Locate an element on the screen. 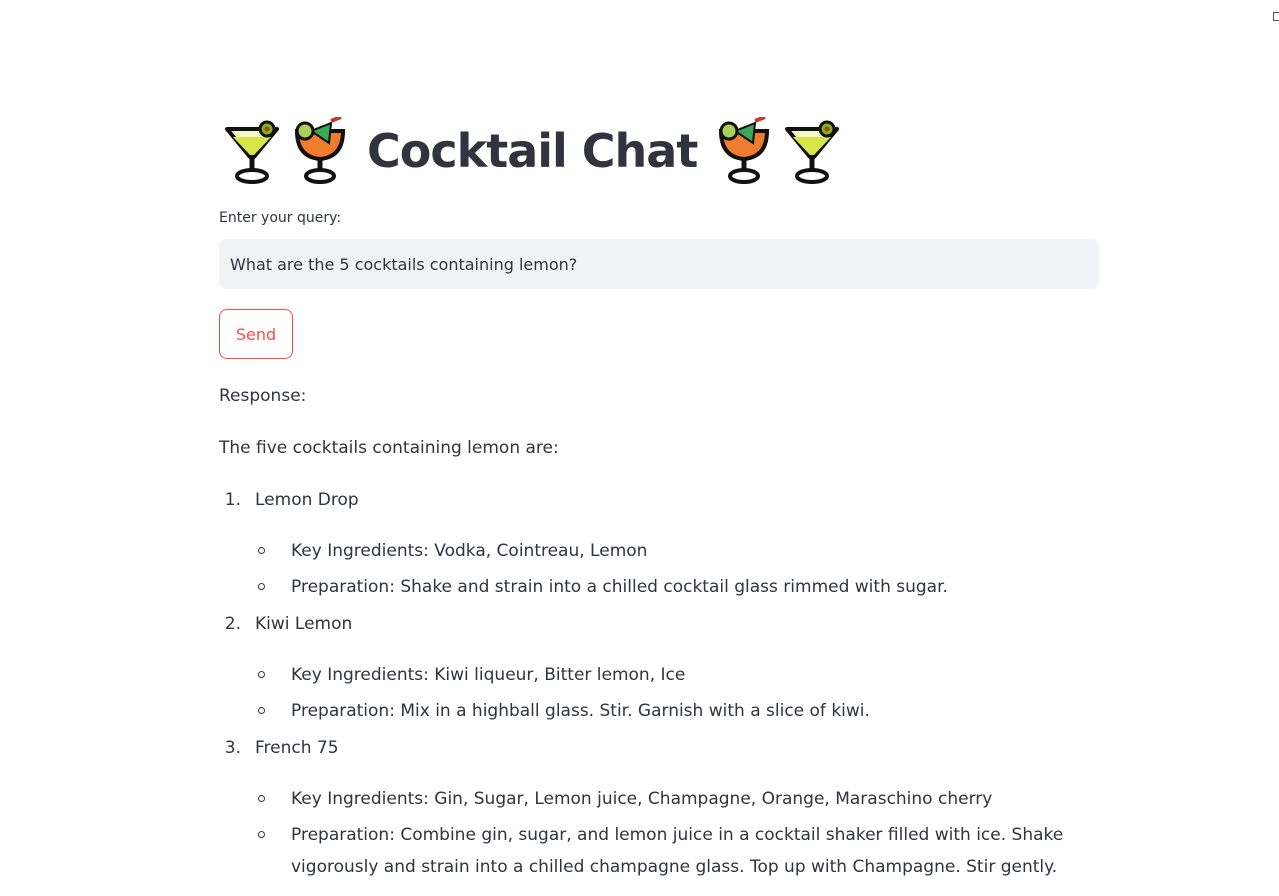  list-item-name: Lemon Drop is located at coordinates (307, 500).